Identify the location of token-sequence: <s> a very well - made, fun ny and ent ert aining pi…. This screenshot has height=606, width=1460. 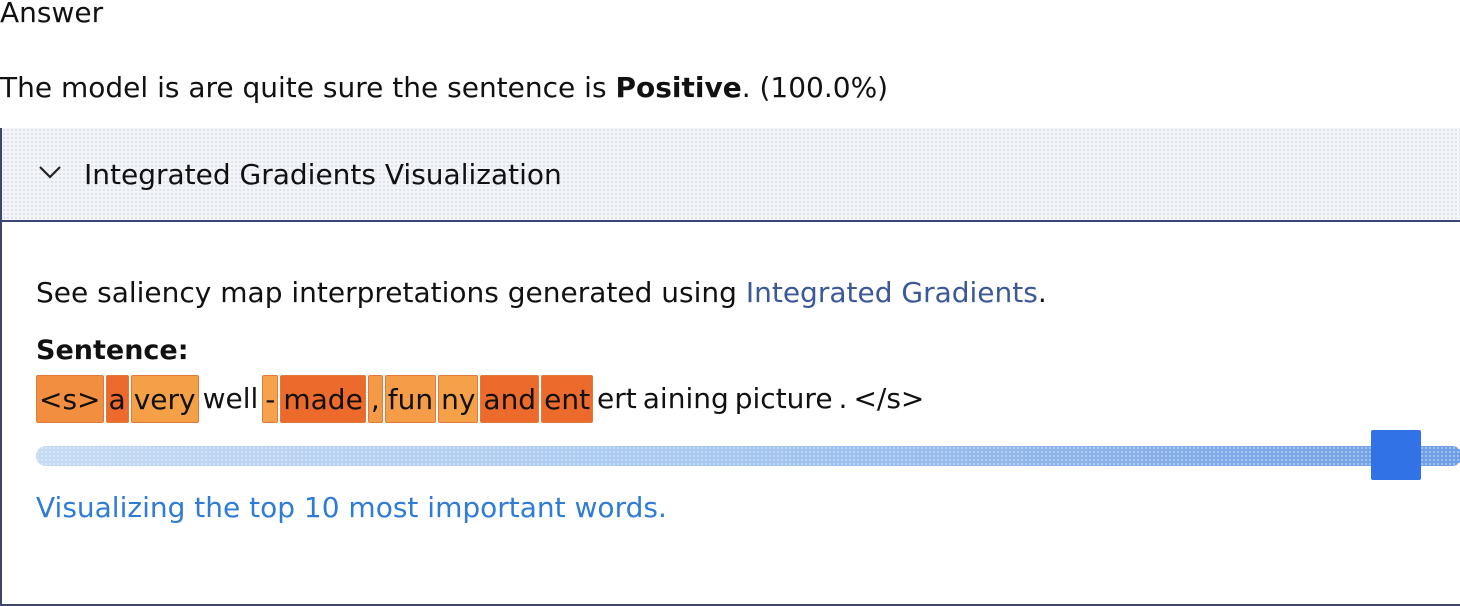
(482, 400).